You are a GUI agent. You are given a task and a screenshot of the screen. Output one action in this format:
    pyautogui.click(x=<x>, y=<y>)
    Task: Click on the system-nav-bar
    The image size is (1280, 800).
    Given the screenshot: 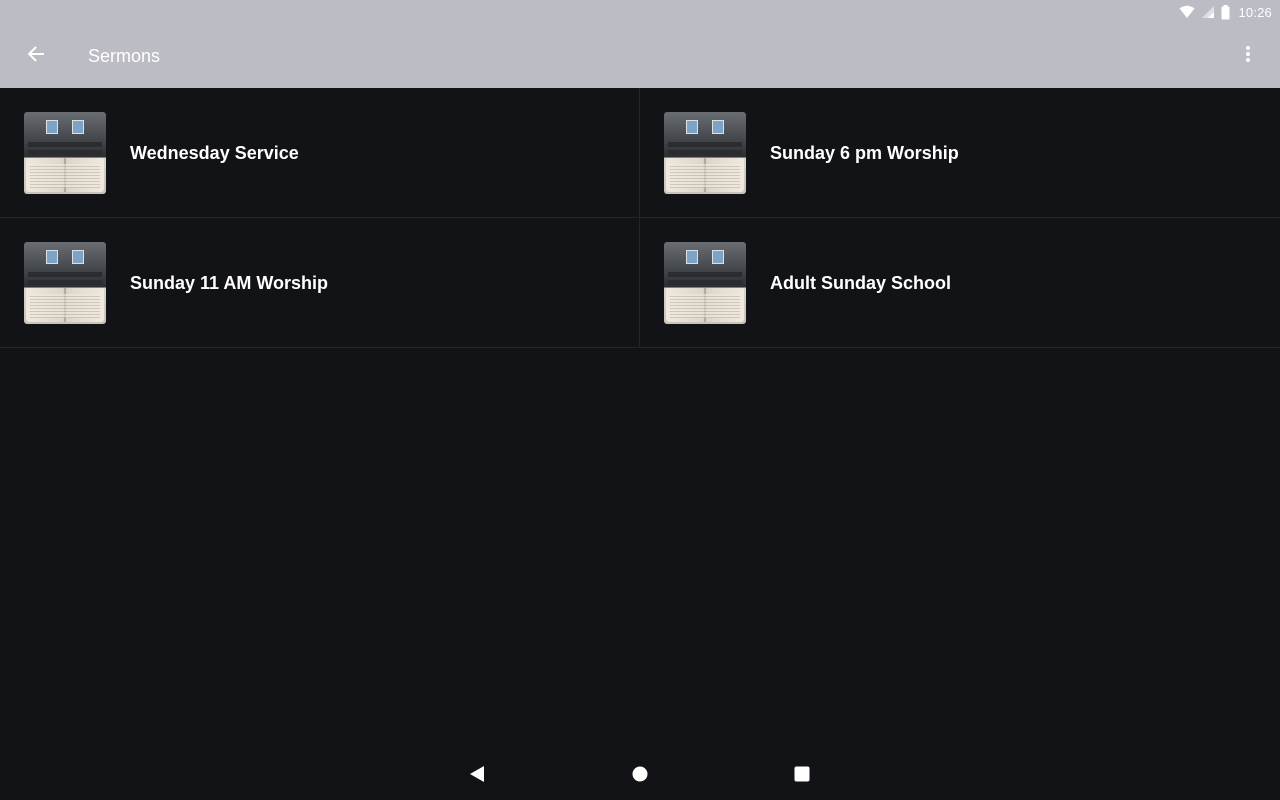 What is the action you would take?
    pyautogui.click(x=640, y=776)
    